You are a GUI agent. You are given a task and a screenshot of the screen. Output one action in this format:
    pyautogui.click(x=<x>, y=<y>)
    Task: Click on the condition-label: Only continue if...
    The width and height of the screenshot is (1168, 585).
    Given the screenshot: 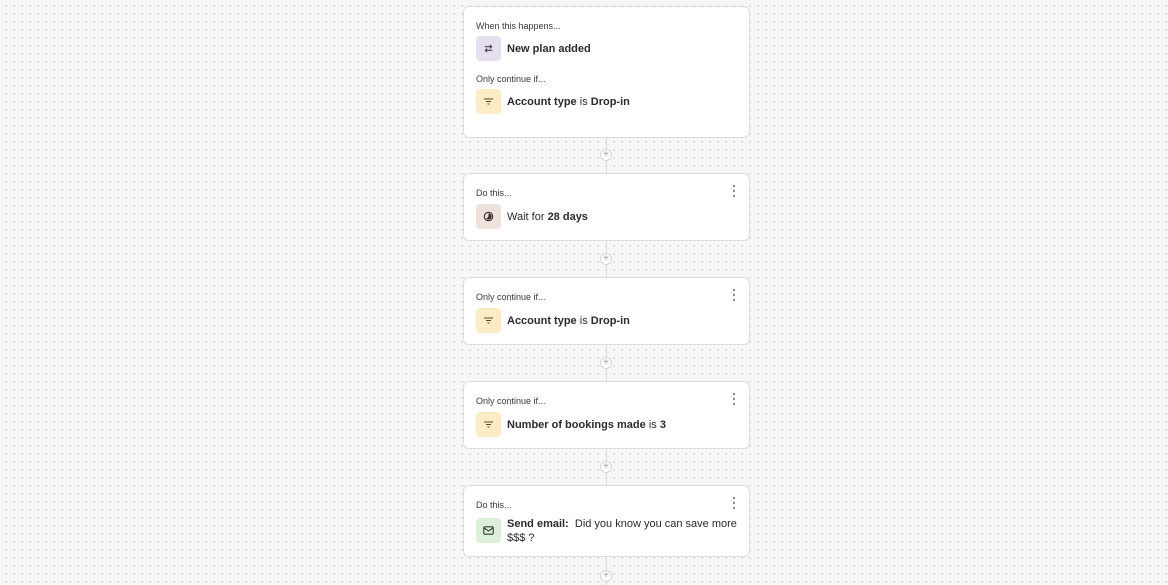 What is the action you would take?
    pyautogui.click(x=511, y=79)
    